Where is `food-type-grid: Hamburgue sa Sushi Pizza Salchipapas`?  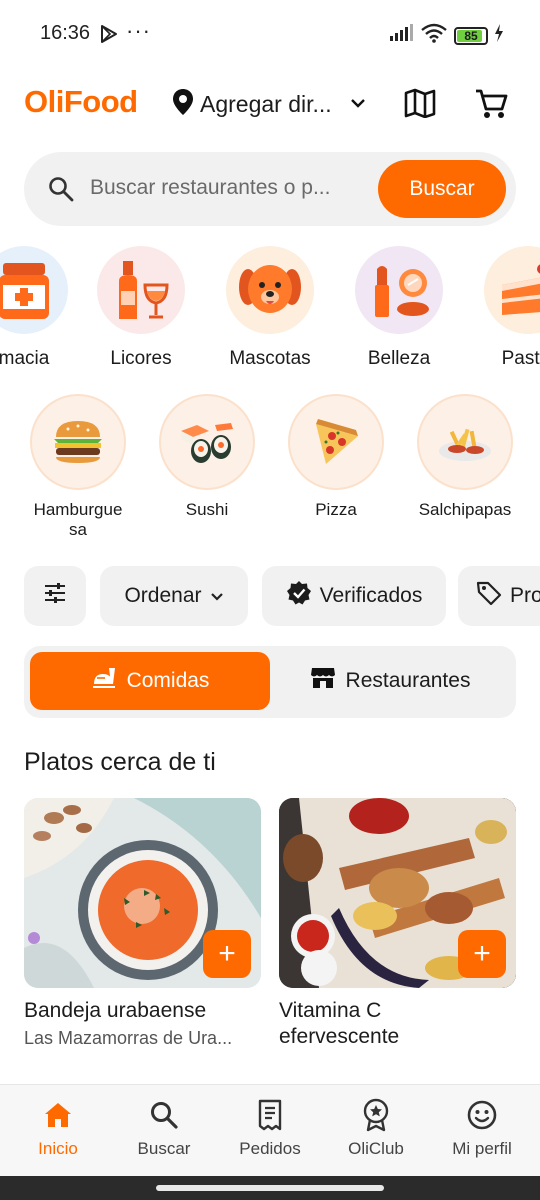 food-type-grid: Hamburgue sa Sushi Pizza Salchipapas is located at coordinates (270, 469).